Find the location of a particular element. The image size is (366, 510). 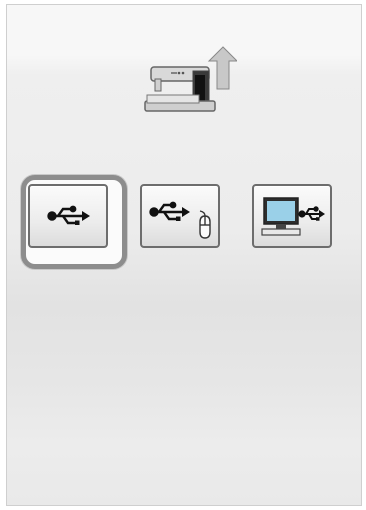

usb-mouse-icon is located at coordinates (180, 220).